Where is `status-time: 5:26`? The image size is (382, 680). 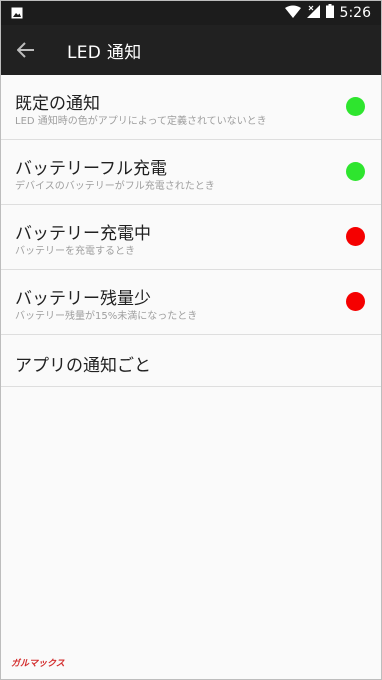
status-time: 5:26 is located at coordinates (355, 13).